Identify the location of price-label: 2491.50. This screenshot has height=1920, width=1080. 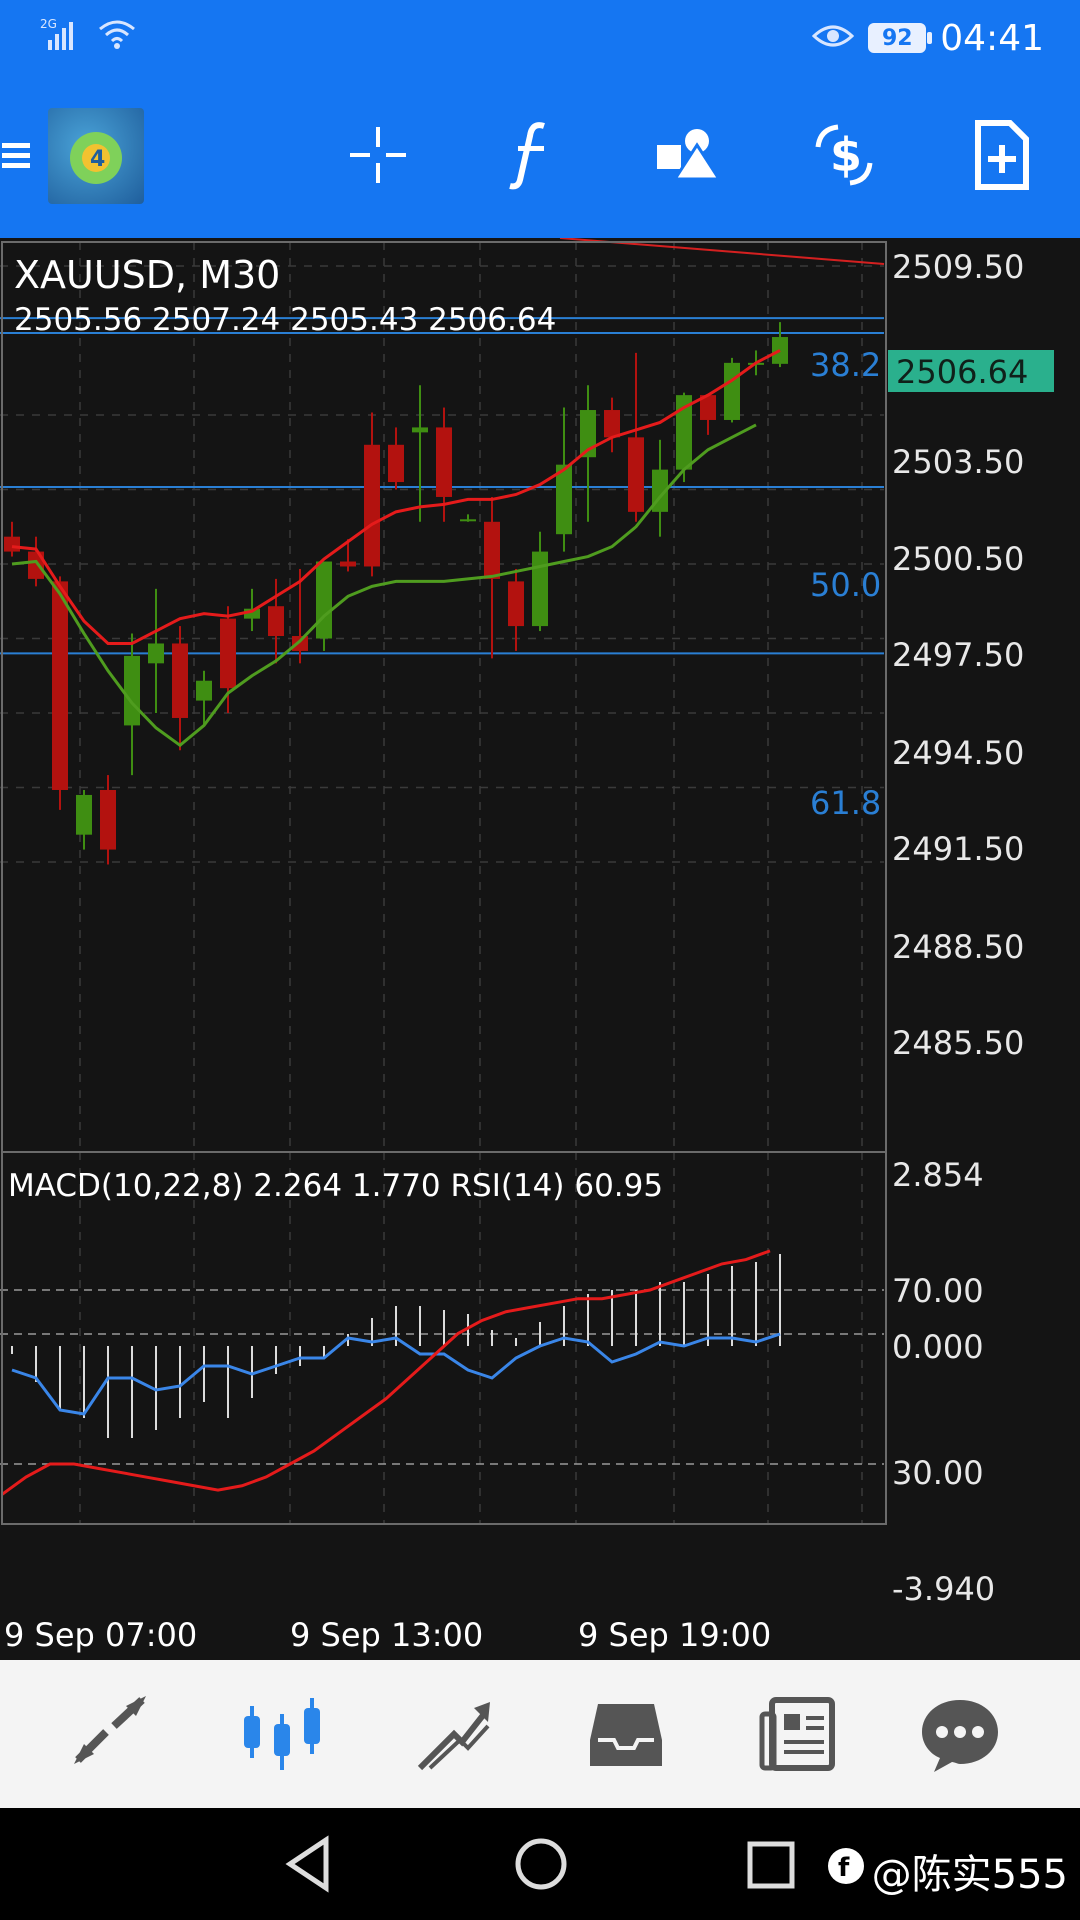
(958, 849).